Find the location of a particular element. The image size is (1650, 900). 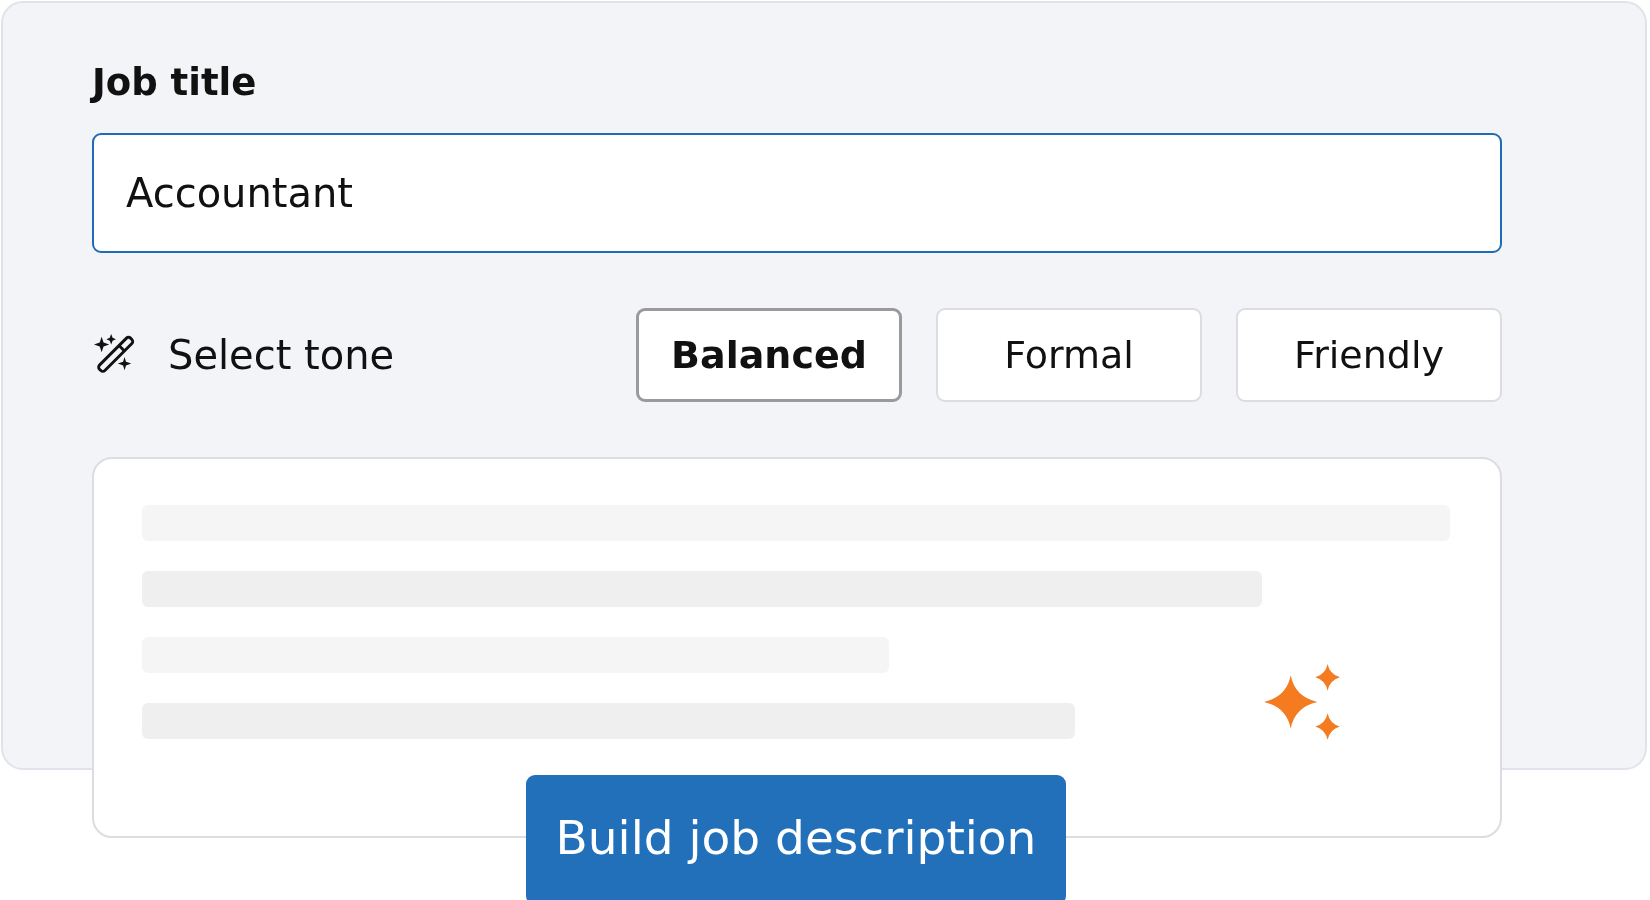

tone-label: Select tone is located at coordinates (281, 355).